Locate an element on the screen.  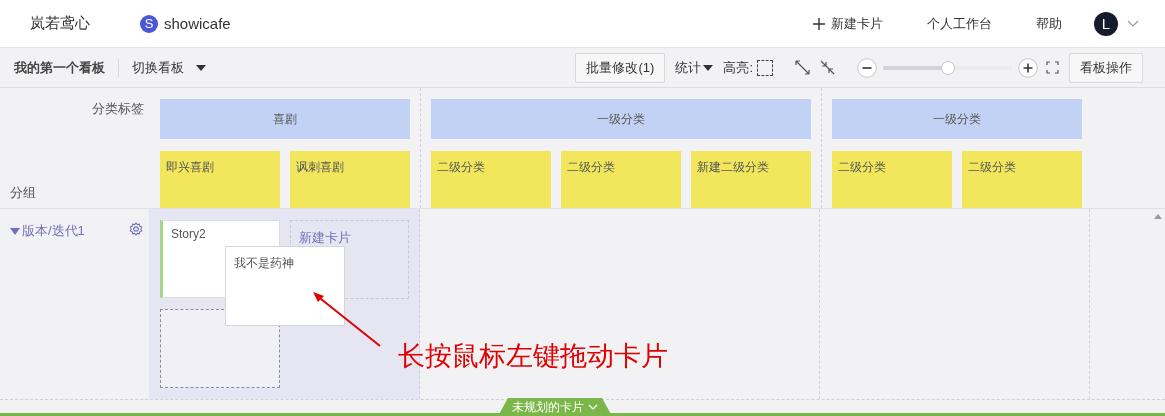
highlight-label: 高亮: is located at coordinates (738, 67).